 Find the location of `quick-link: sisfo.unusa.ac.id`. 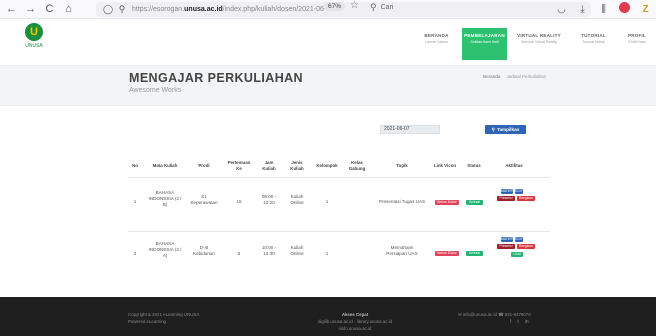

quick-link: sisfo.unusa.ac.id is located at coordinates (355, 328).